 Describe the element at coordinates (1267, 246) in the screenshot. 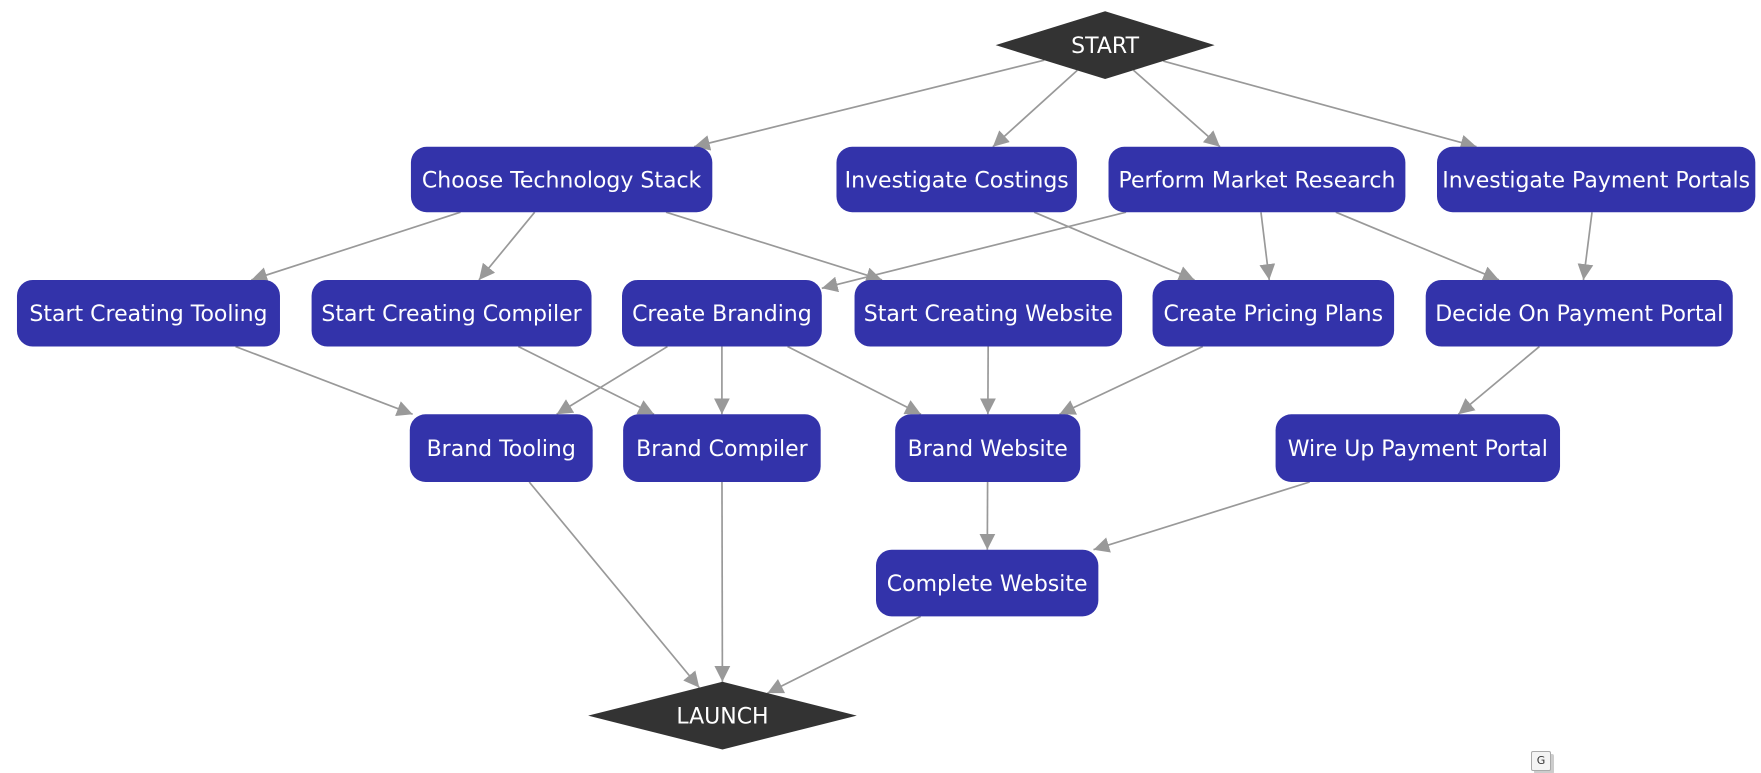

I see `edge-market-to-pricing` at that location.